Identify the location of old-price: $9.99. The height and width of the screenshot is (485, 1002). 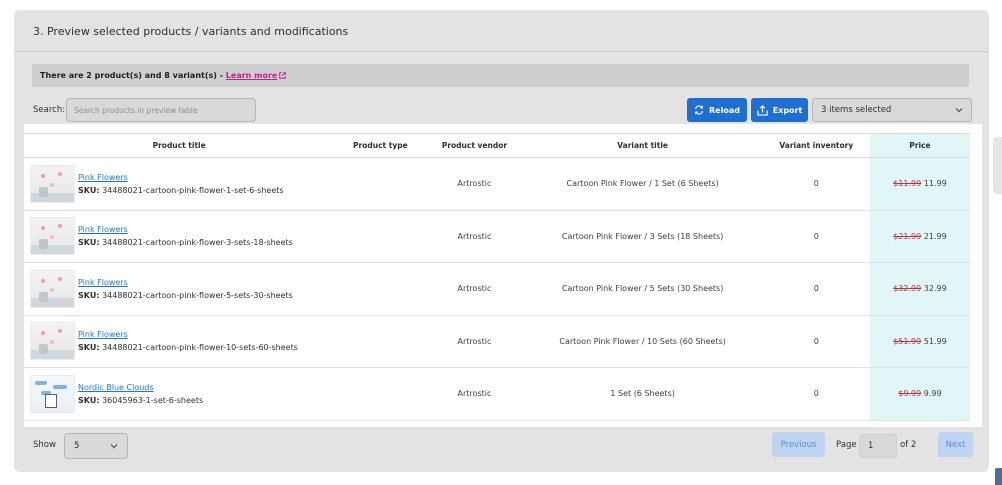
(910, 394).